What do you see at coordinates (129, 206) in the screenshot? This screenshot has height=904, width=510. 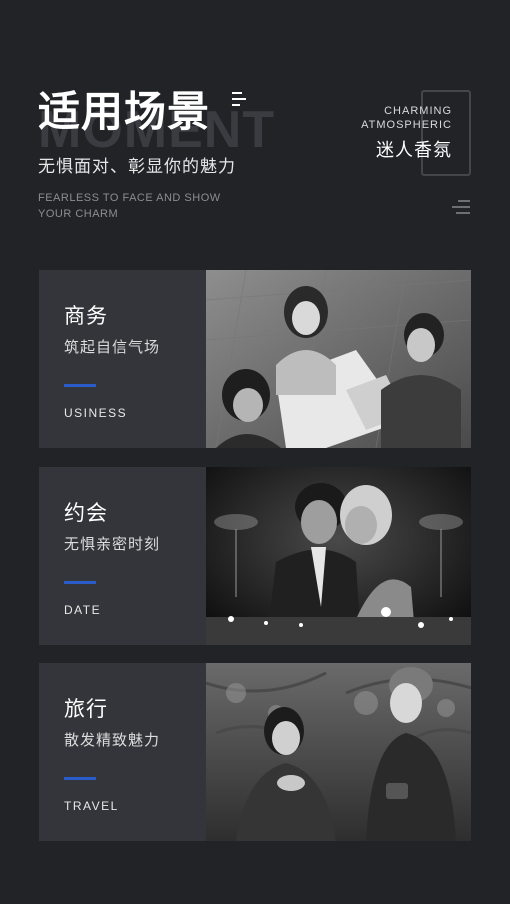 I see `english-subtitle: FEARLESS TO FACE AND SHOW YOUR CHARM` at bounding box center [129, 206].